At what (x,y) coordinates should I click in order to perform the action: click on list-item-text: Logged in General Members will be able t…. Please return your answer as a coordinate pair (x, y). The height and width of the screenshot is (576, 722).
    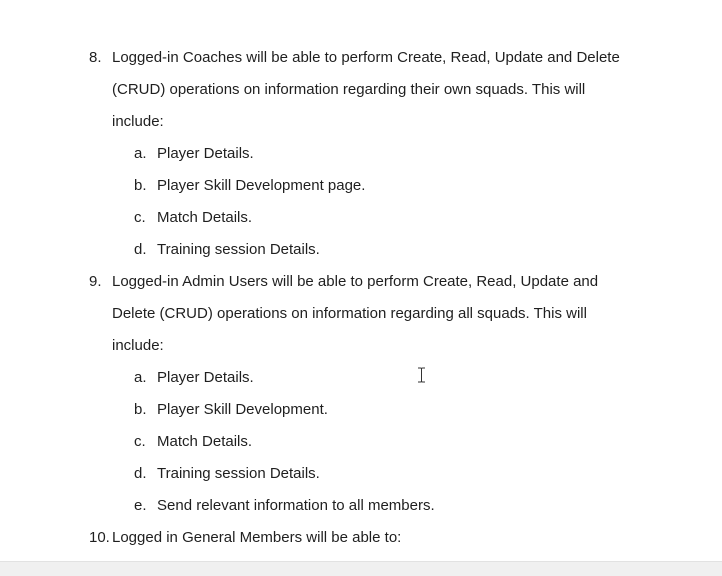
    Looking at the image, I should click on (257, 537).